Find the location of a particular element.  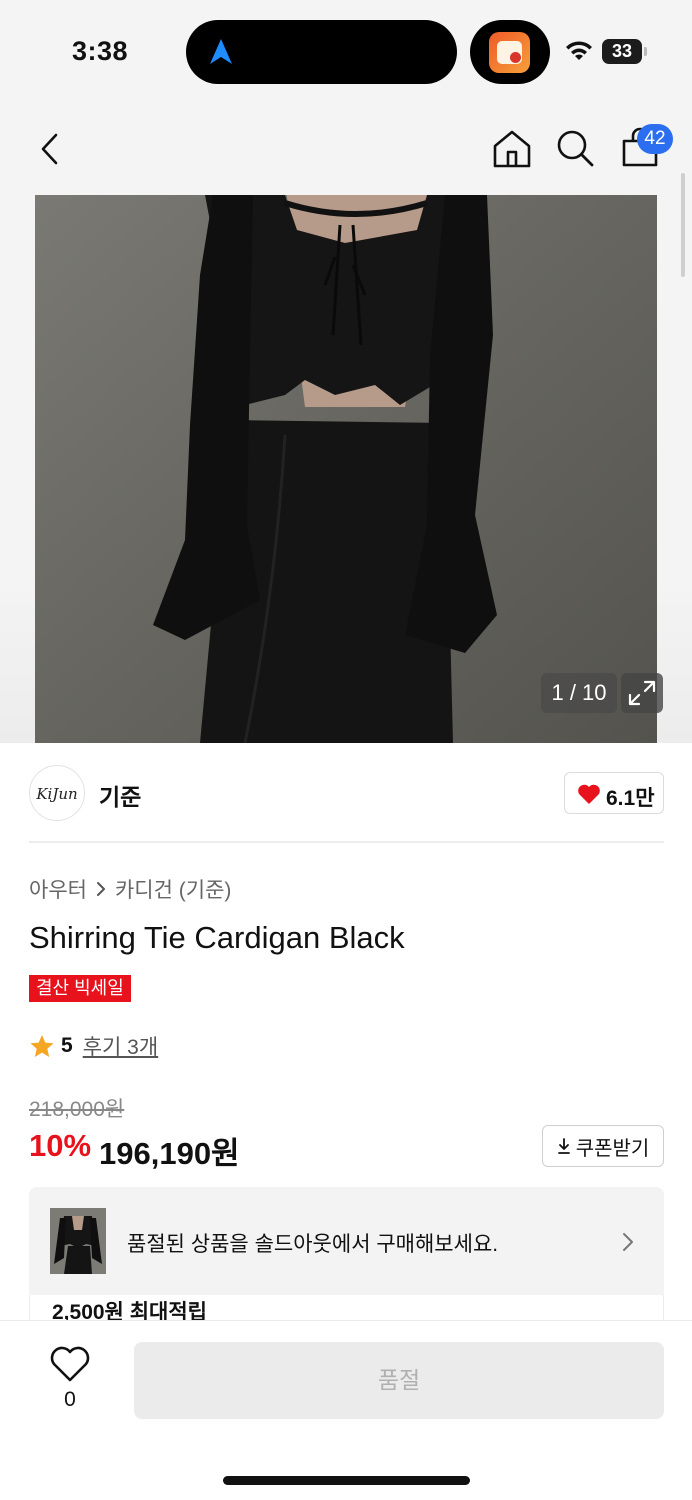

navigation-arrow-icon is located at coordinates (221, 51).